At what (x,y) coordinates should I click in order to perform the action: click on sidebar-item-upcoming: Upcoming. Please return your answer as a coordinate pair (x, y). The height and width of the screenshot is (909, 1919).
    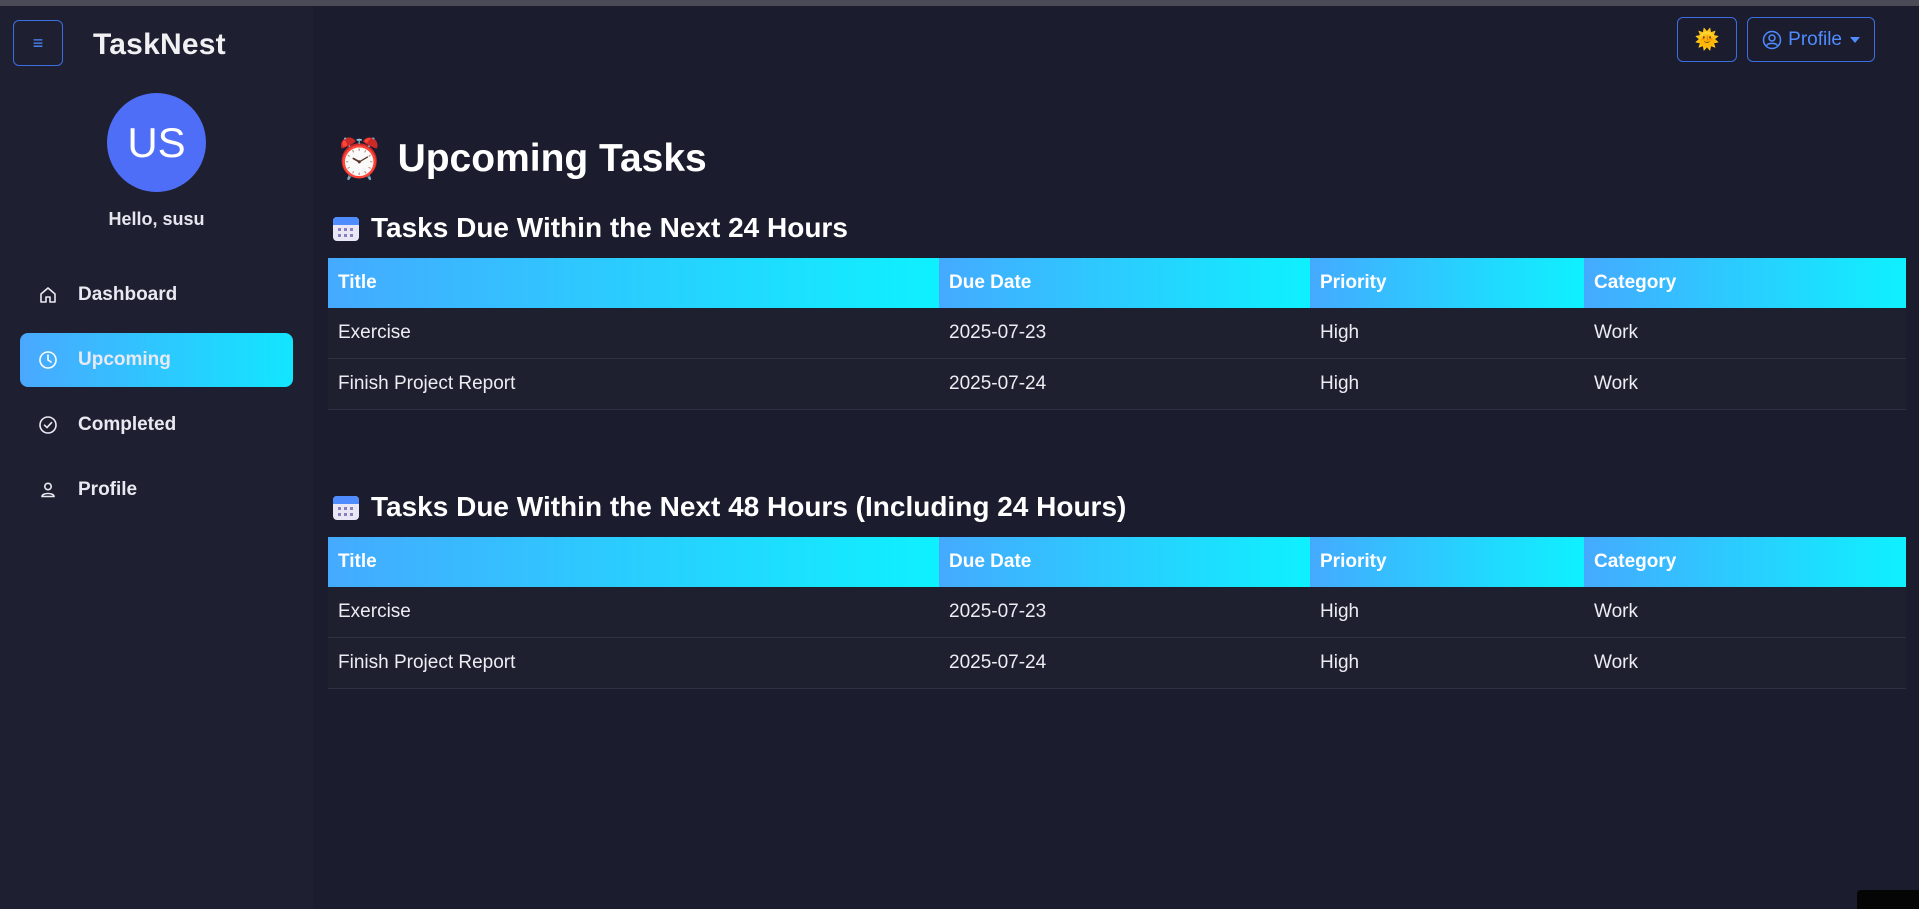
    Looking at the image, I should click on (156, 360).